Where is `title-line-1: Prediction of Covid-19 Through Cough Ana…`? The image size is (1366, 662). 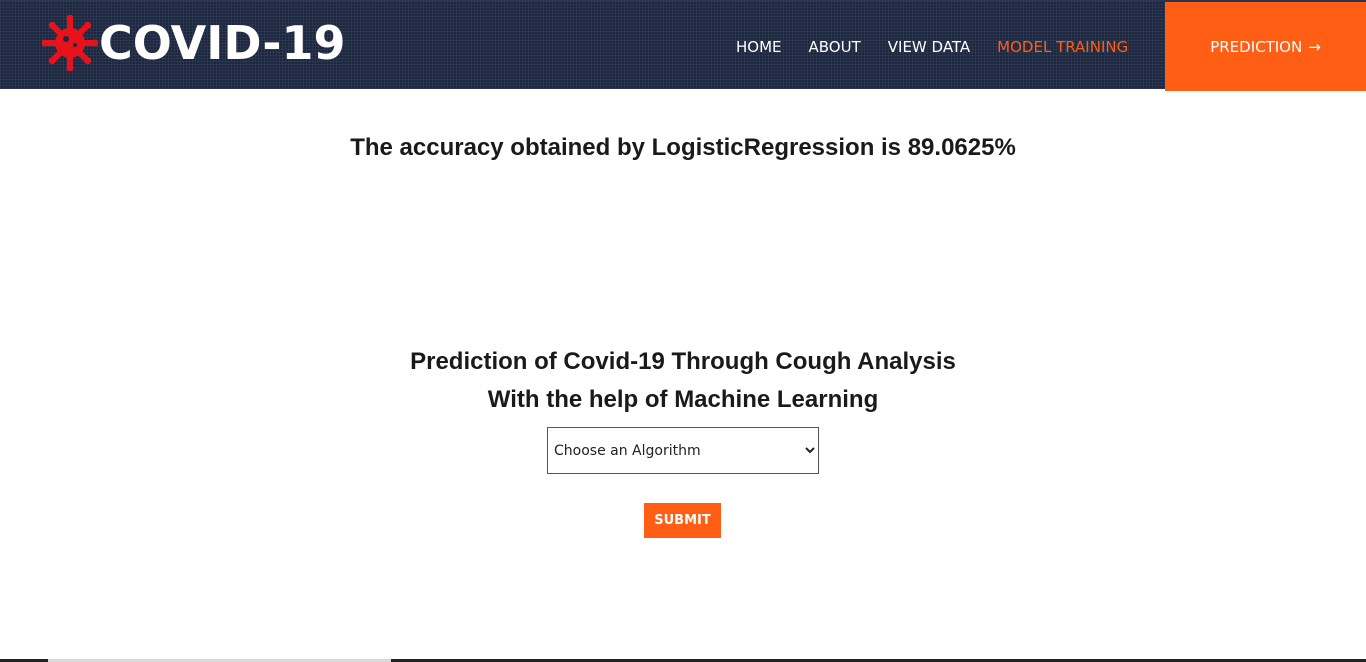 title-line-1: Prediction of Covid-19 Through Cough Ana… is located at coordinates (683, 361).